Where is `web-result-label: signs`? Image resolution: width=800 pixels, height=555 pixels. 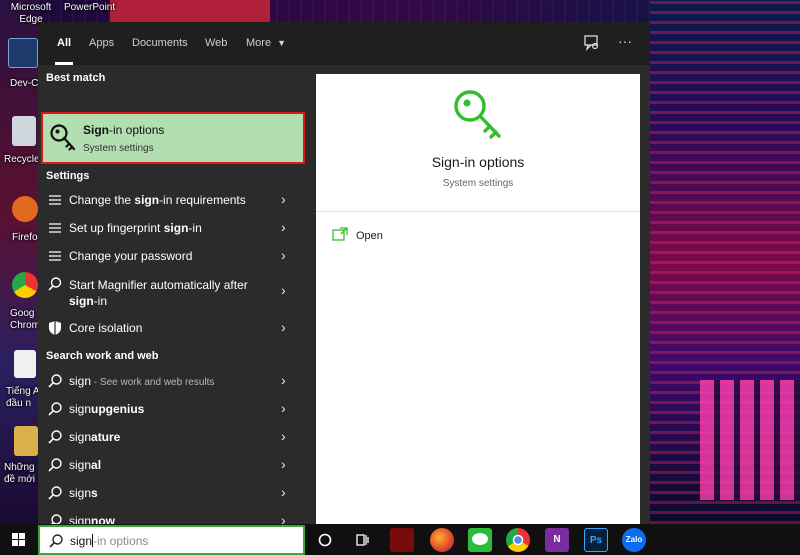 web-result-label: signs is located at coordinates (83, 493).